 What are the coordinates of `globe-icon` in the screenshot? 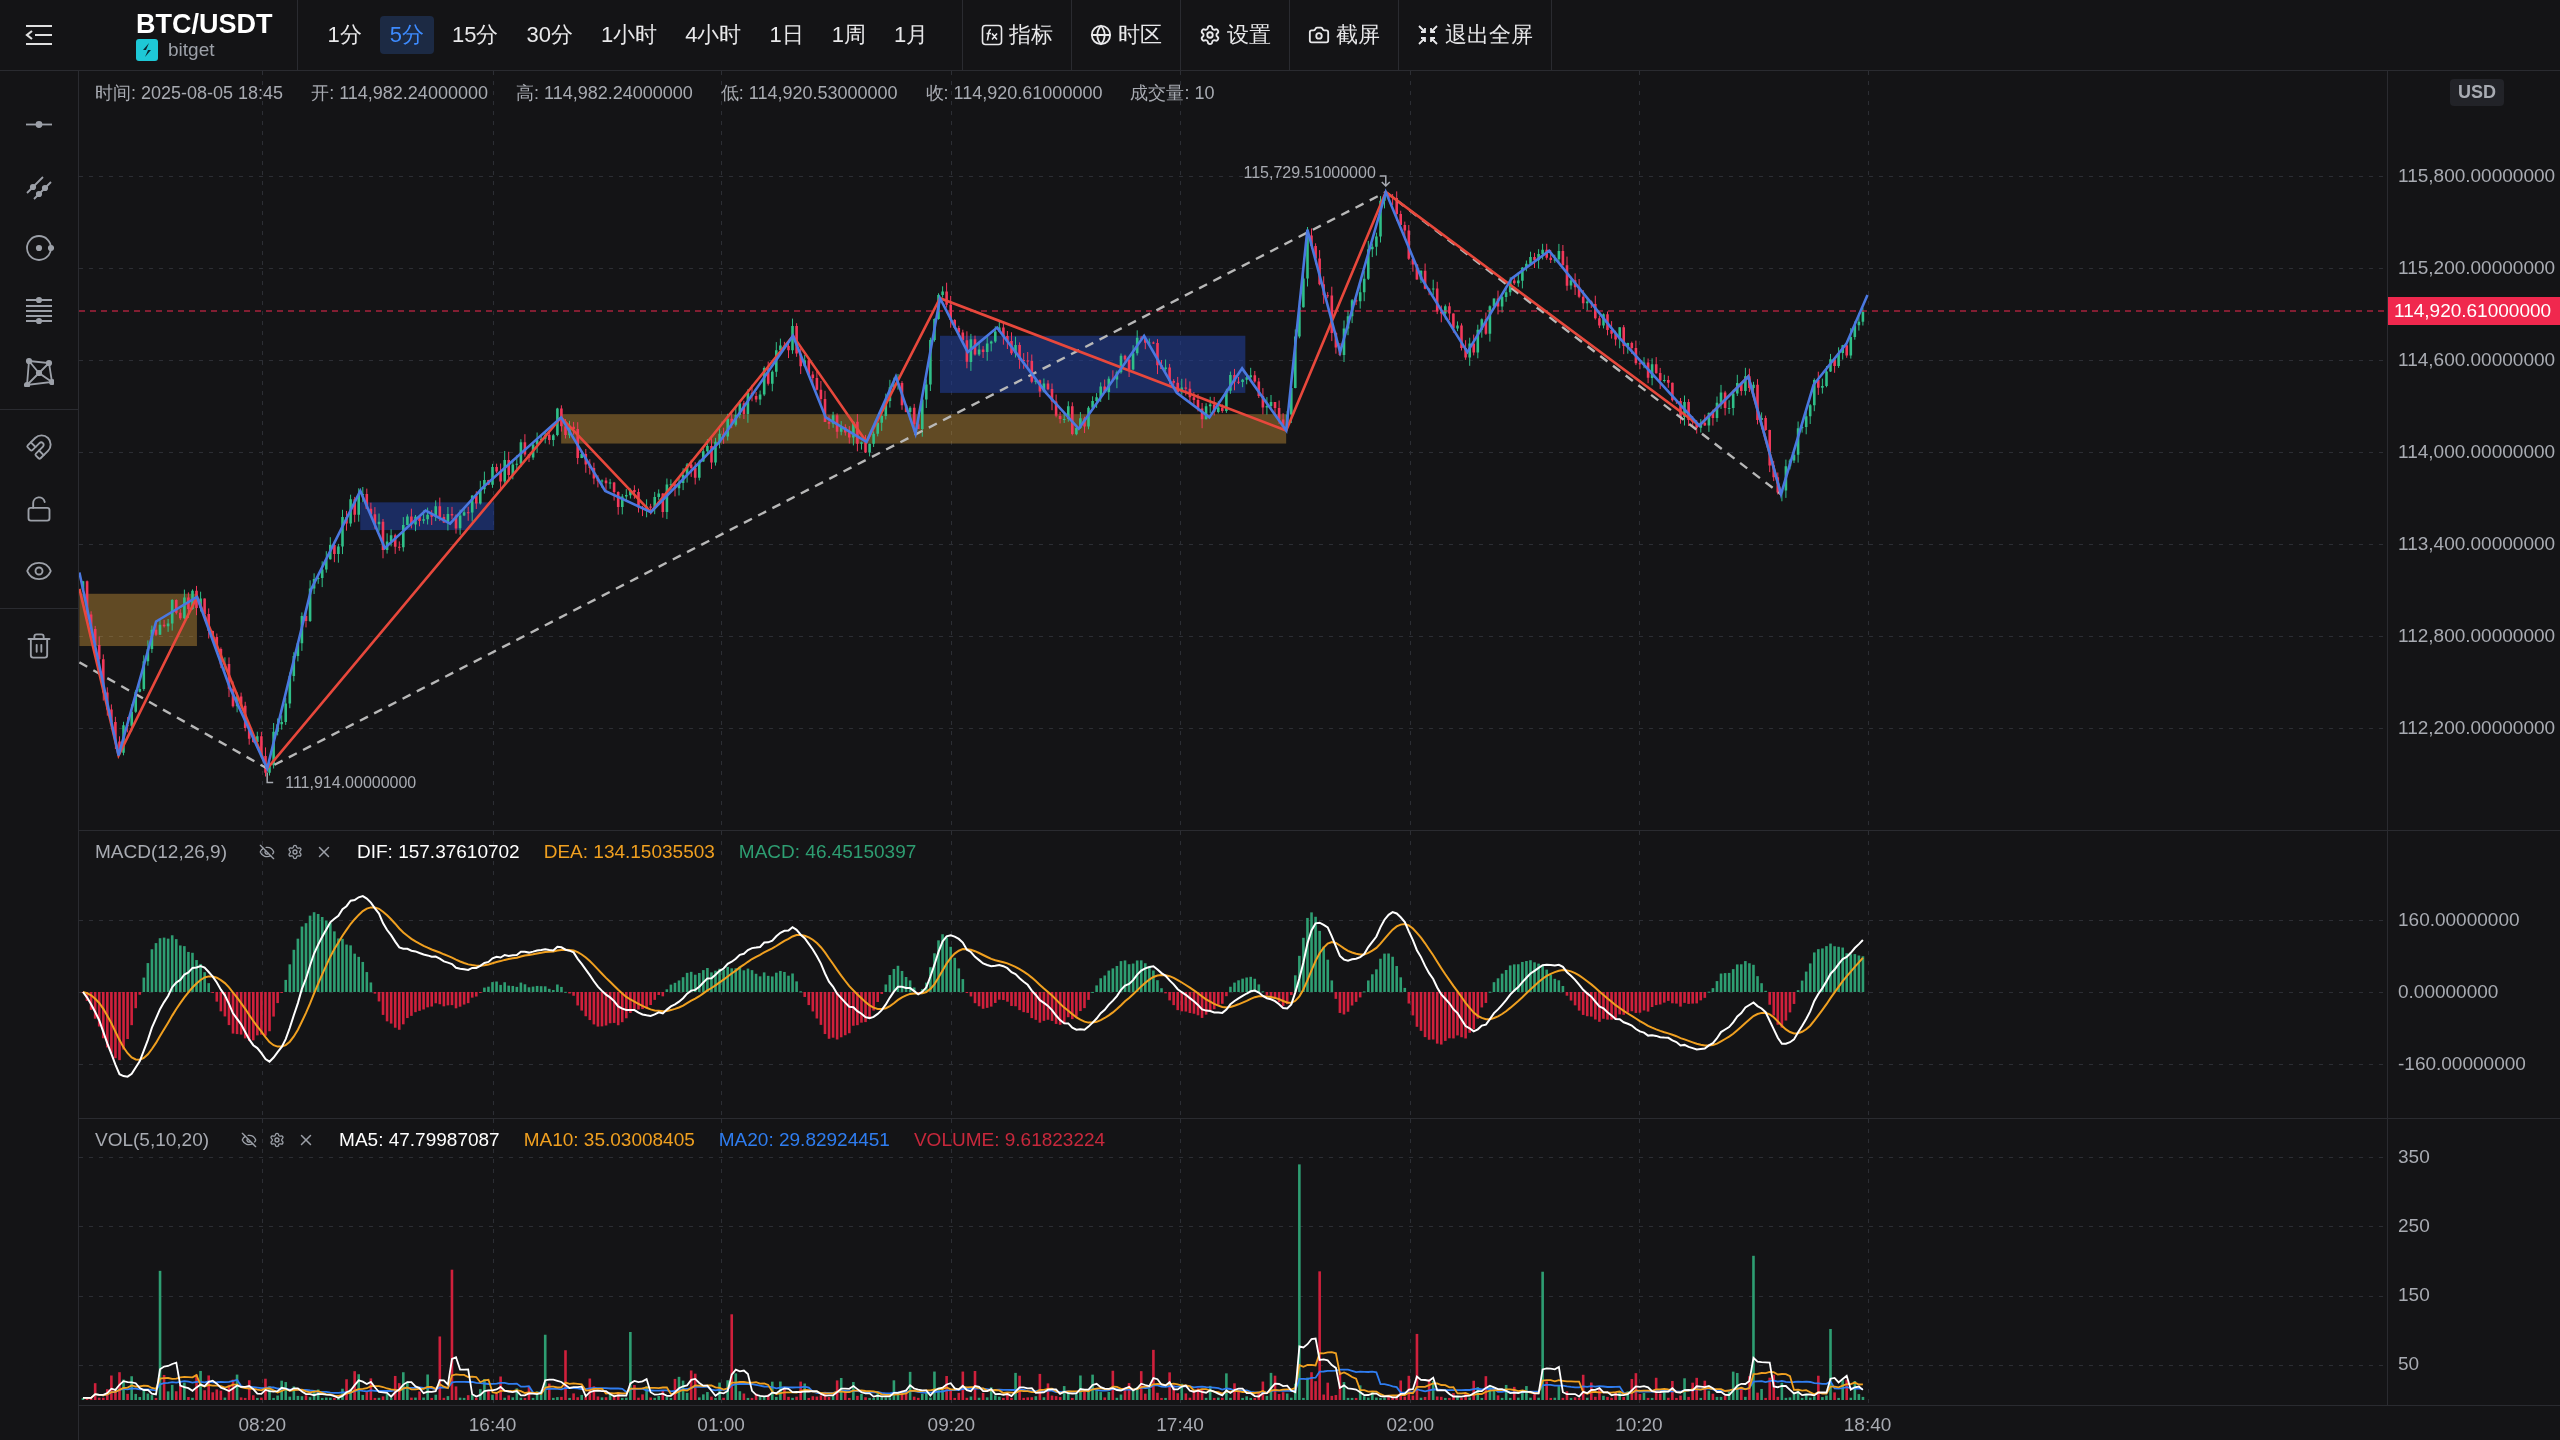 It's located at (1101, 35).